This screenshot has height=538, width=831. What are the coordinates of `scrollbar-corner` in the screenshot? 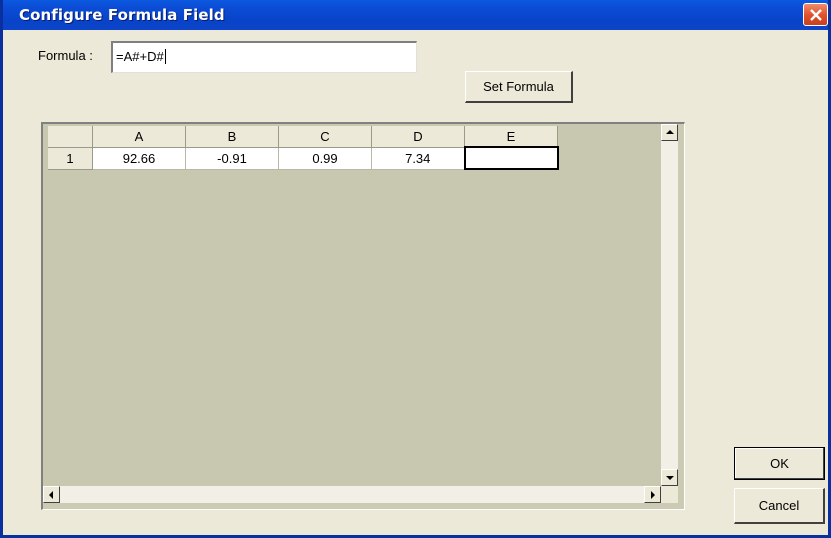 It's located at (669, 494).